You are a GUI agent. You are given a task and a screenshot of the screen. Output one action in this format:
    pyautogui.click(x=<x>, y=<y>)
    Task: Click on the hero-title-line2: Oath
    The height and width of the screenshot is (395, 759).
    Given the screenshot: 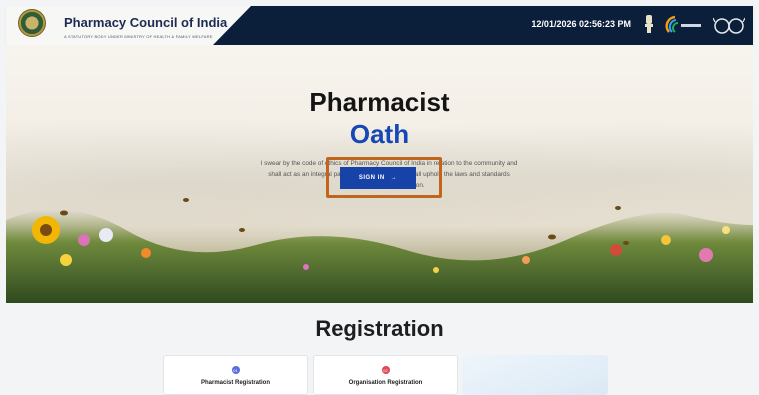 What is the action you would take?
    pyautogui.click(x=379, y=134)
    